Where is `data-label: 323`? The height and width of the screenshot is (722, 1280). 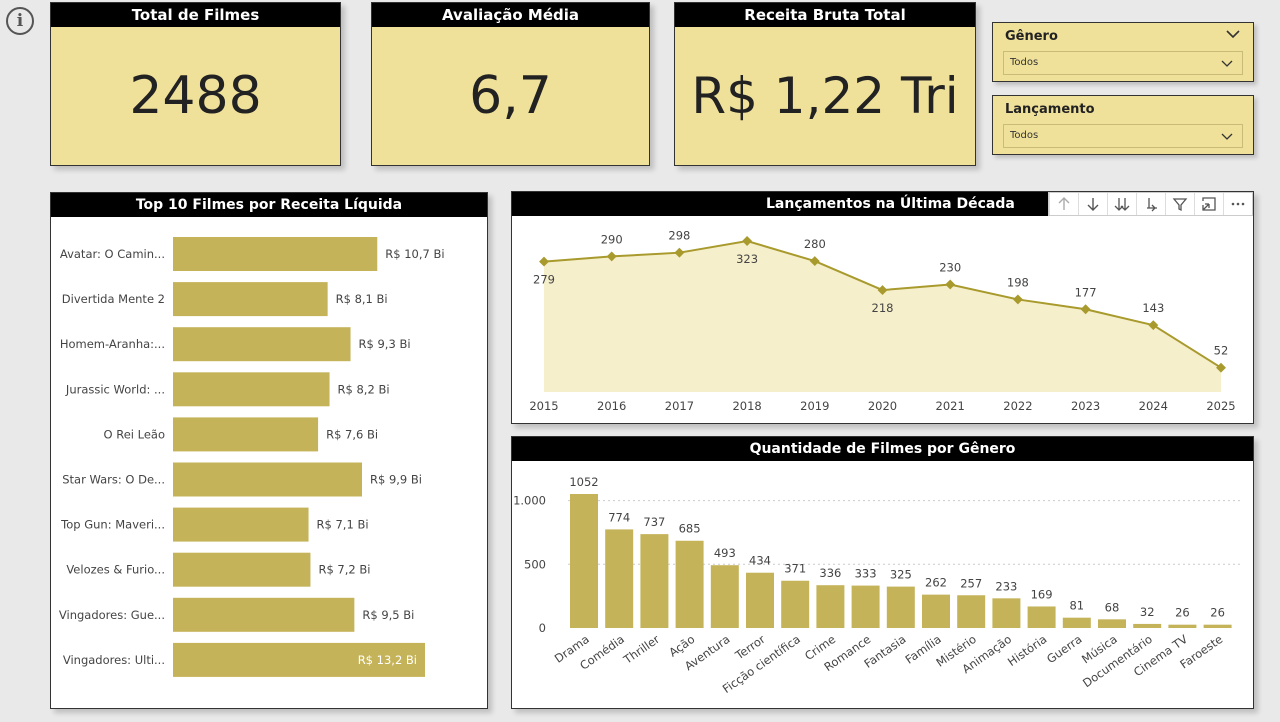 data-label: 323 is located at coordinates (747, 259).